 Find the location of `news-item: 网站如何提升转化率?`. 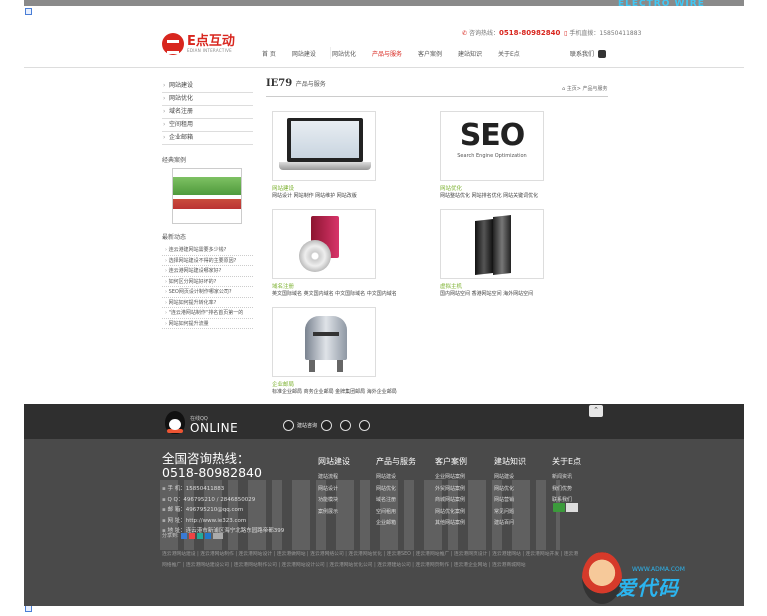

news-item: 网站如何提升转化率? is located at coordinates (207, 303).